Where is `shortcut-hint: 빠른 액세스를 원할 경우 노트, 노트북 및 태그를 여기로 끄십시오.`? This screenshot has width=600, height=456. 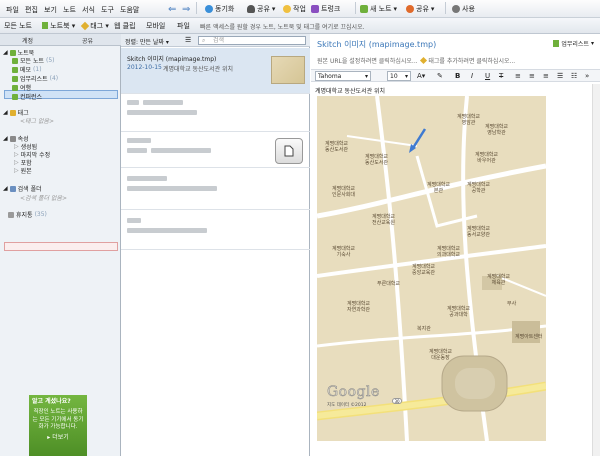
shortcut-hint: 빠른 액세스를 원할 경우 노트, 노트북 및 태그를 여기로 끄십시오. is located at coordinates (282, 27).